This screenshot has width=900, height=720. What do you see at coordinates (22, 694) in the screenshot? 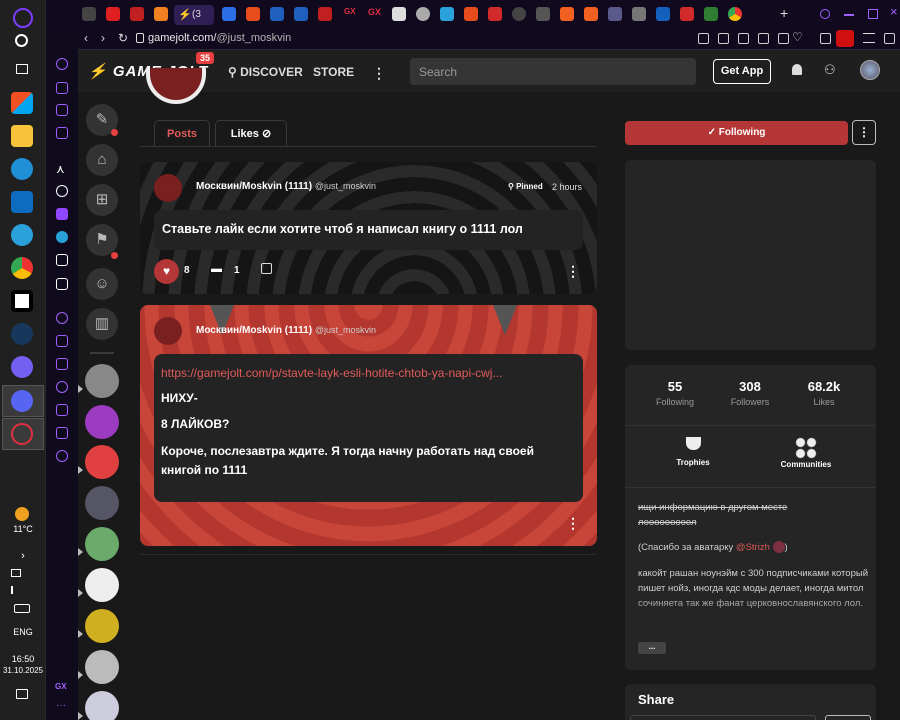
I see `notifications-icon` at bounding box center [22, 694].